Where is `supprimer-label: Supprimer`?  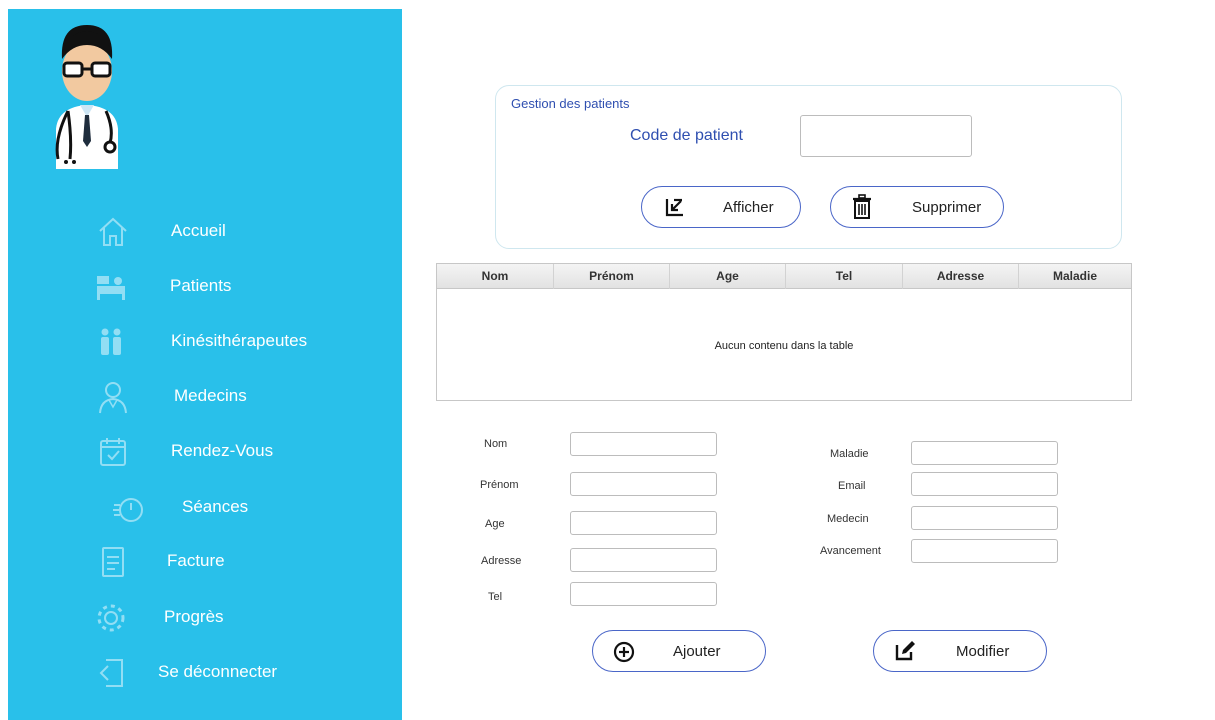
supprimer-label: Supprimer is located at coordinates (947, 207).